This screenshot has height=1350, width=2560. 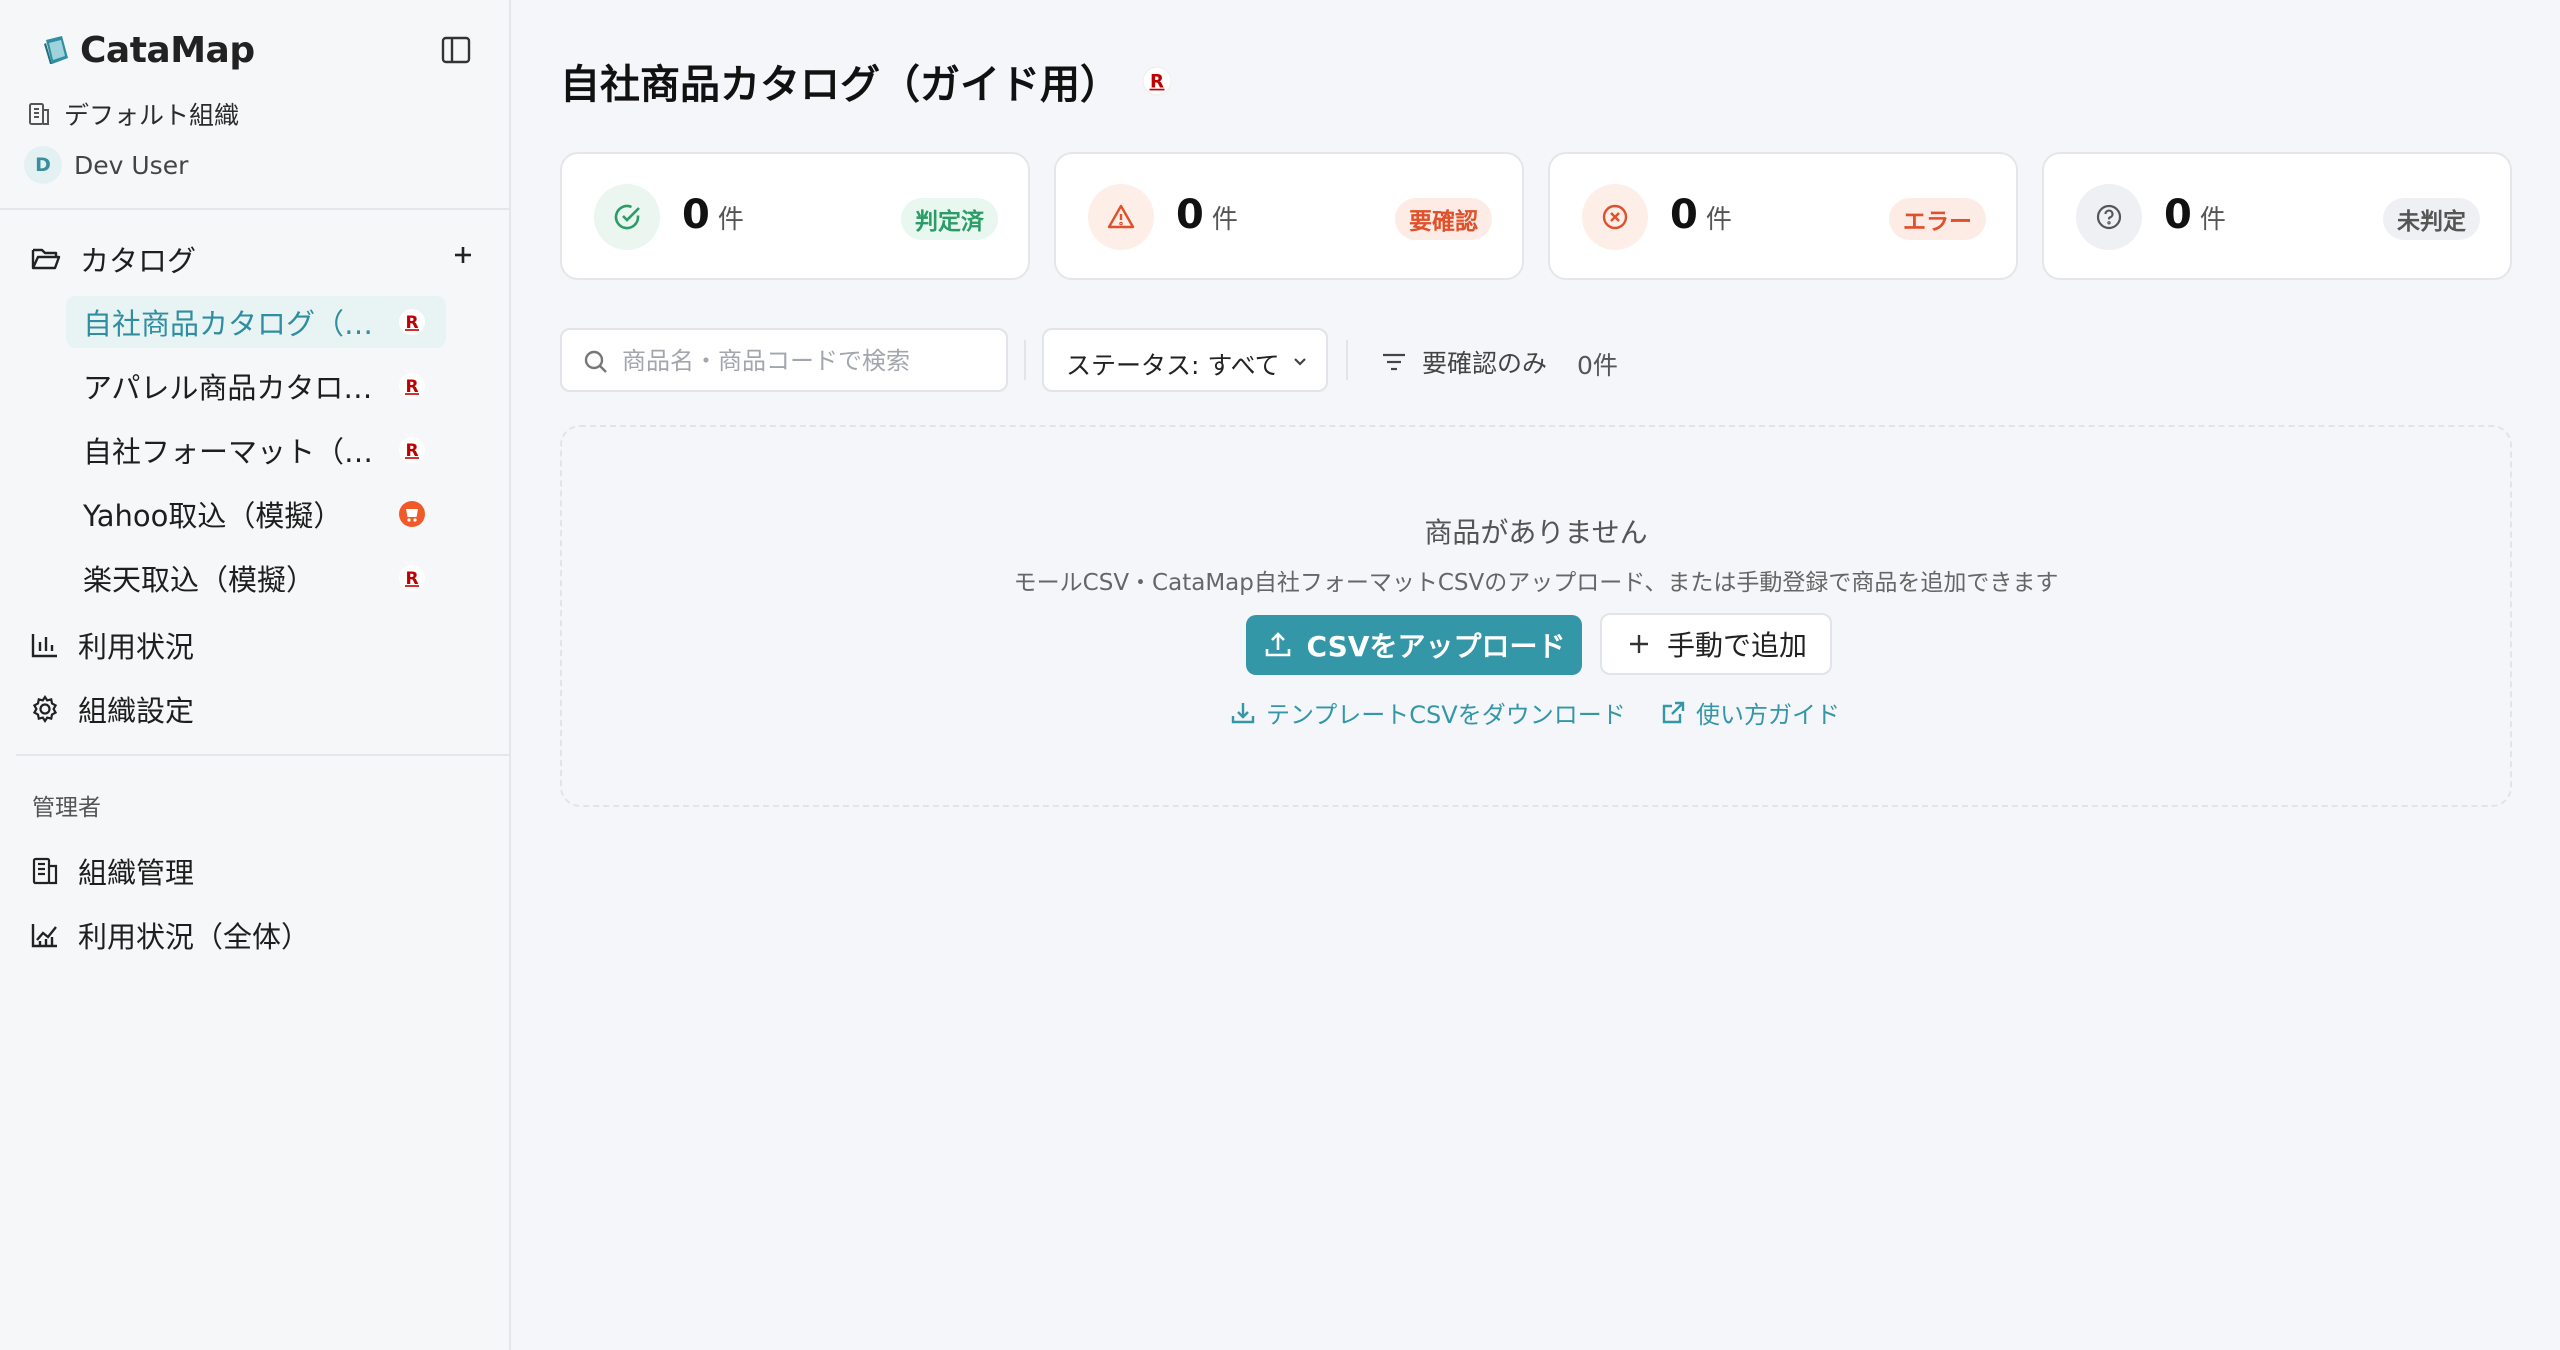 I want to click on brand-logo: CataMap, so click(x=147, y=50).